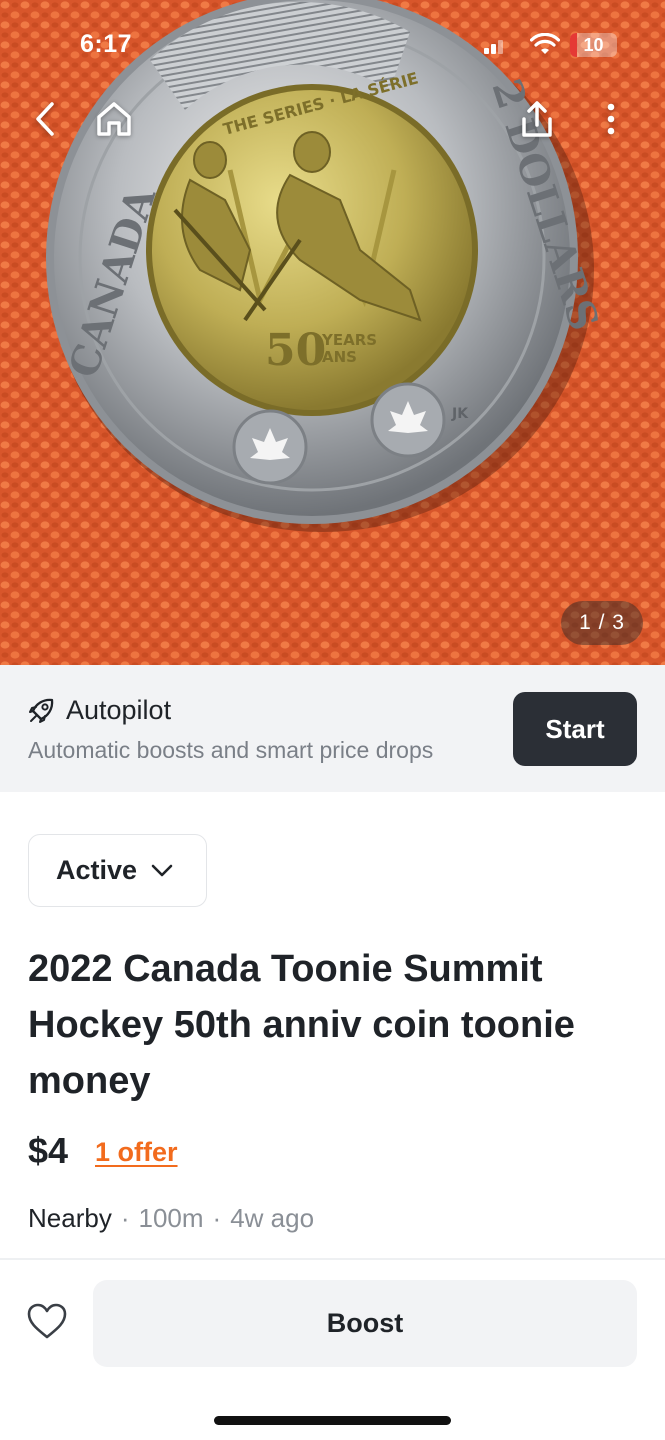 Image resolution: width=665 pixels, height=1440 pixels. What do you see at coordinates (272, 1218) in the screenshot?
I see `listing-posted-time: 4w ago` at bounding box center [272, 1218].